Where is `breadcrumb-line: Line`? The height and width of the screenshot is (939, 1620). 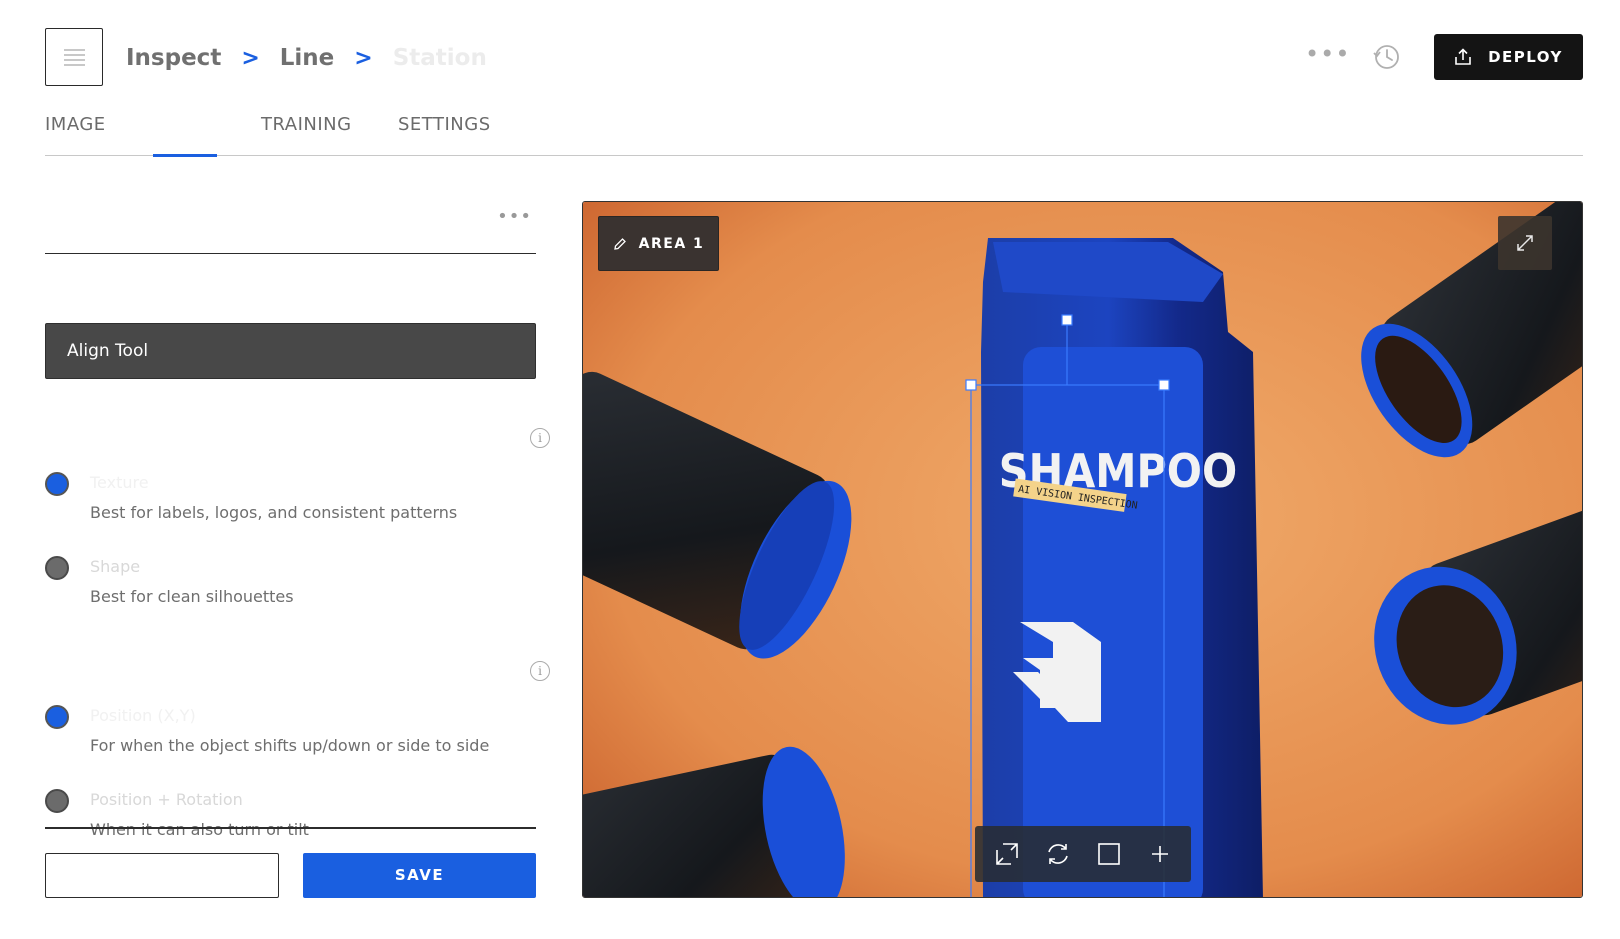
breadcrumb-line: Line is located at coordinates (307, 58).